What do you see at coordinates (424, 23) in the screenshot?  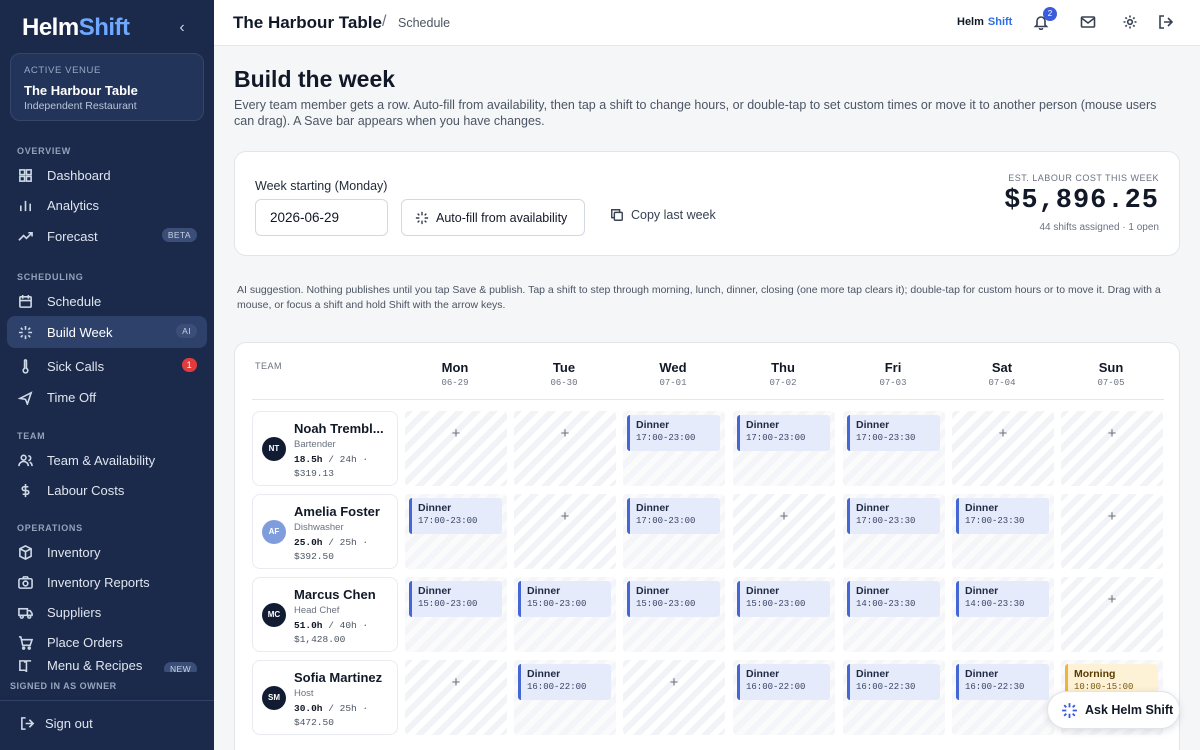 I see `breadcrumb-page: Schedule` at bounding box center [424, 23].